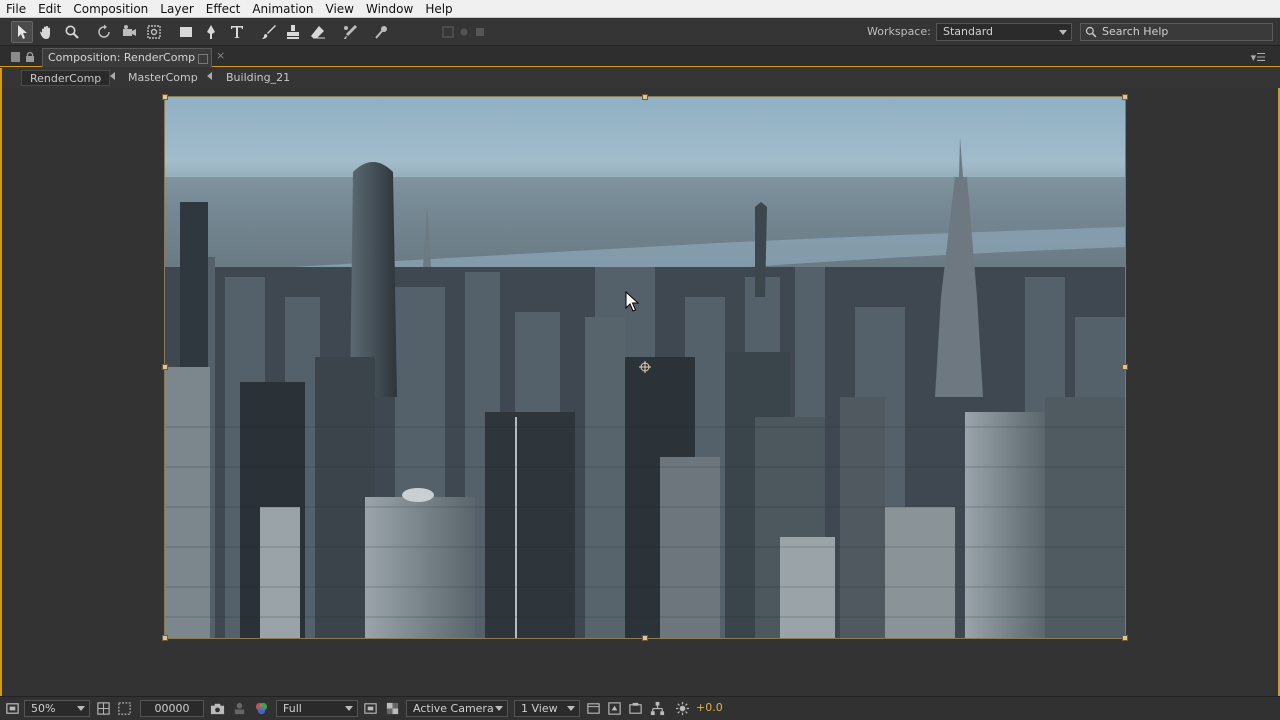  What do you see at coordinates (370, 708) in the screenshot?
I see `region-of-interest-icon` at bounding box center [370, 708].